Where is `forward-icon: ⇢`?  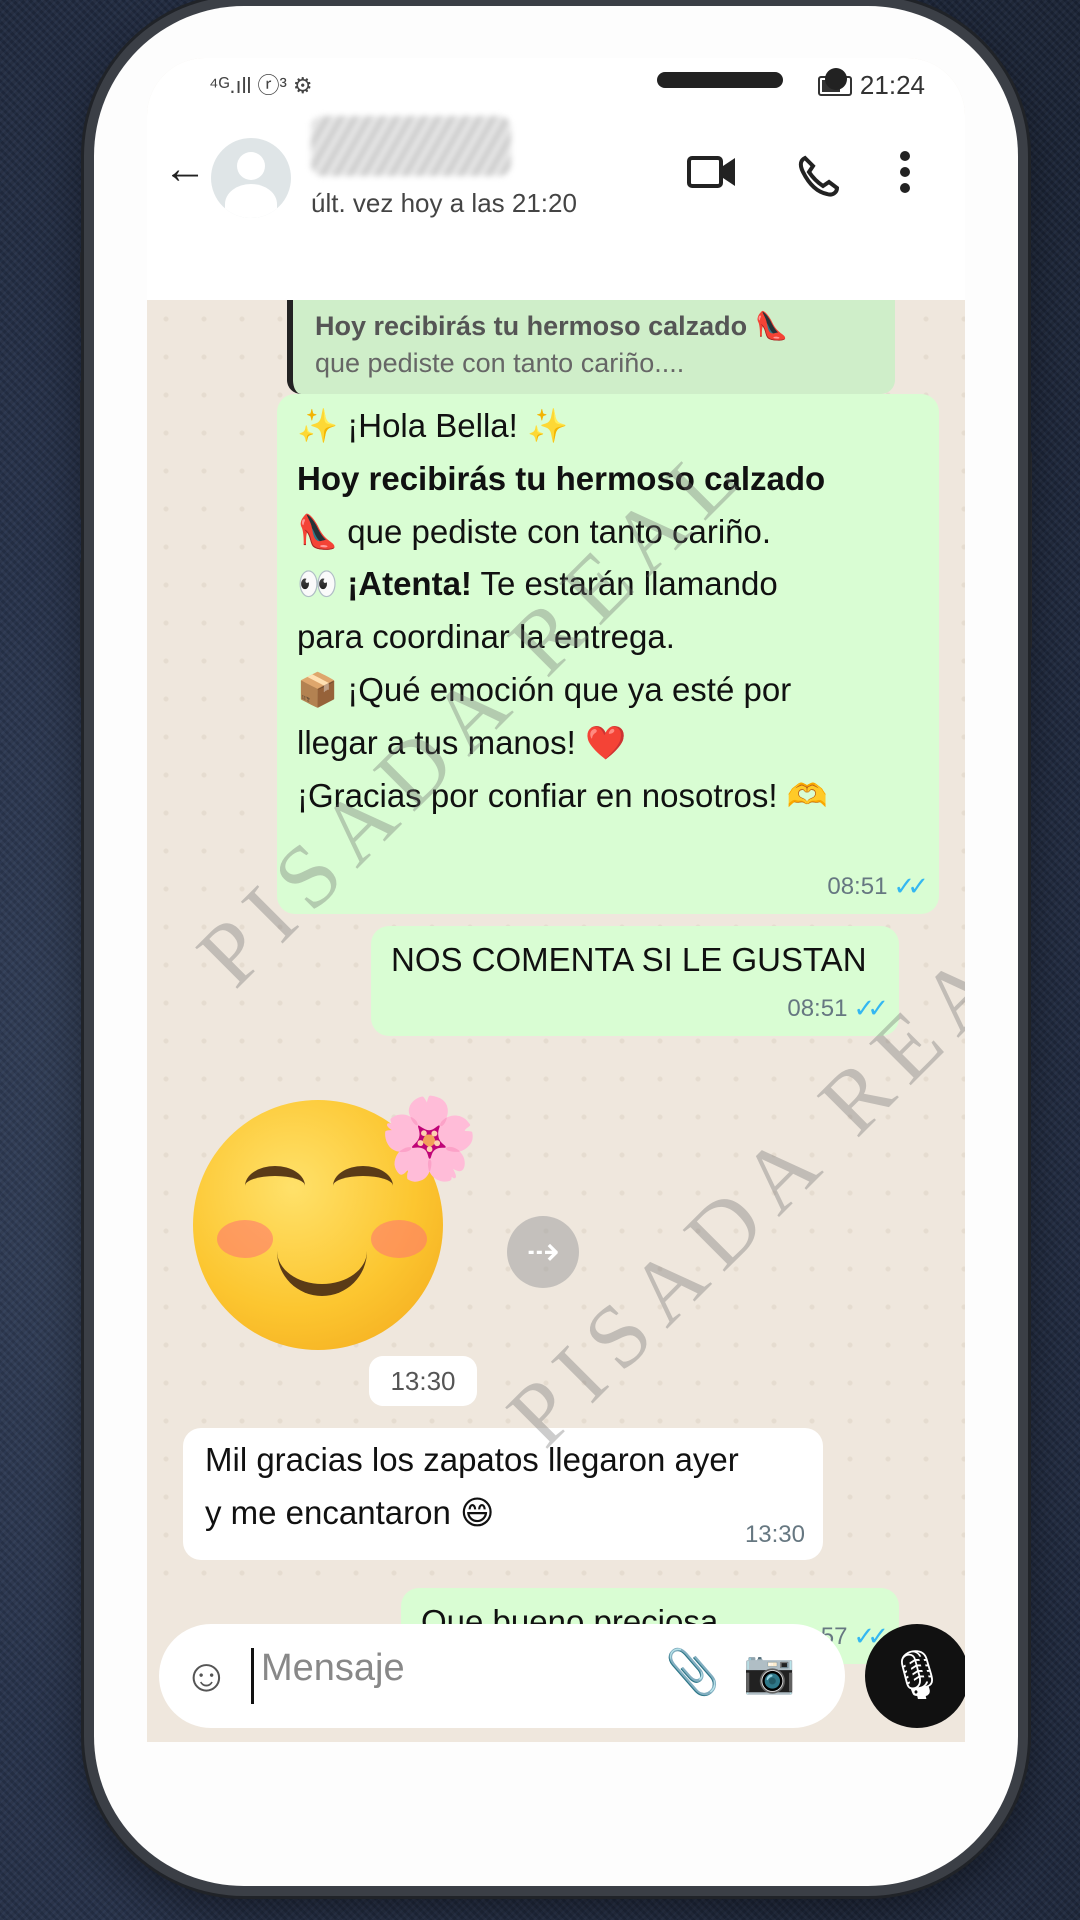 forward-icon: ⇢ is located at coordinates (543, 1252).